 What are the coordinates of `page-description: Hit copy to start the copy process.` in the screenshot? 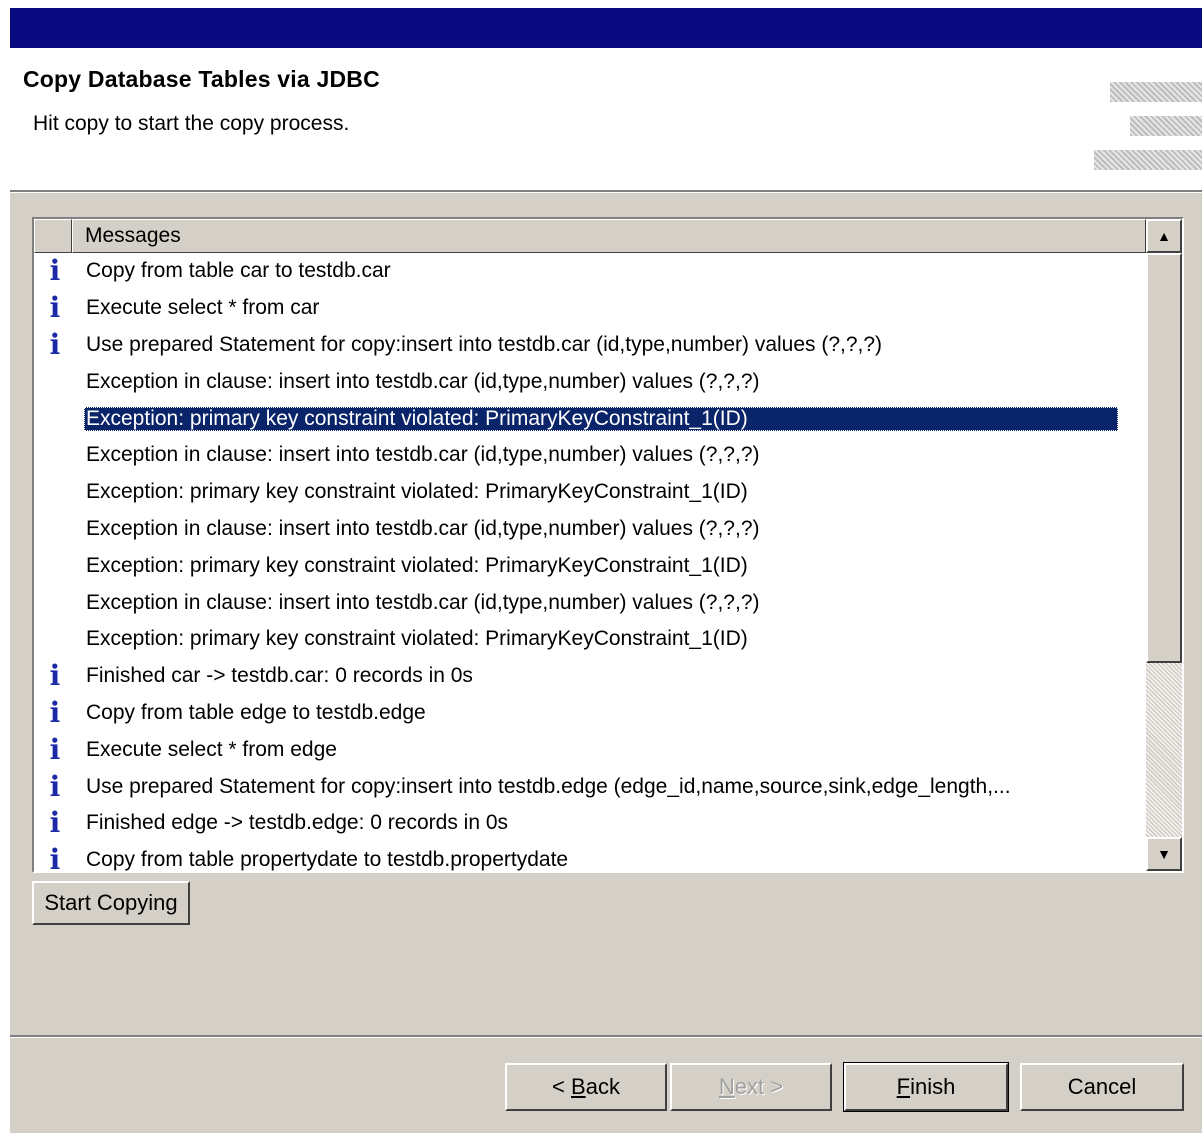 It's located at (191, 123).